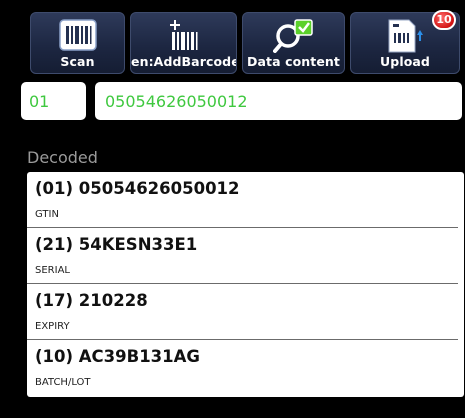 This screenshot has width=465, height=418. What do you see at coordinates (117, 356) in the screenshot?
I see `decoded-value: (10) AC39B131AG` at bounding box center [117, 356].